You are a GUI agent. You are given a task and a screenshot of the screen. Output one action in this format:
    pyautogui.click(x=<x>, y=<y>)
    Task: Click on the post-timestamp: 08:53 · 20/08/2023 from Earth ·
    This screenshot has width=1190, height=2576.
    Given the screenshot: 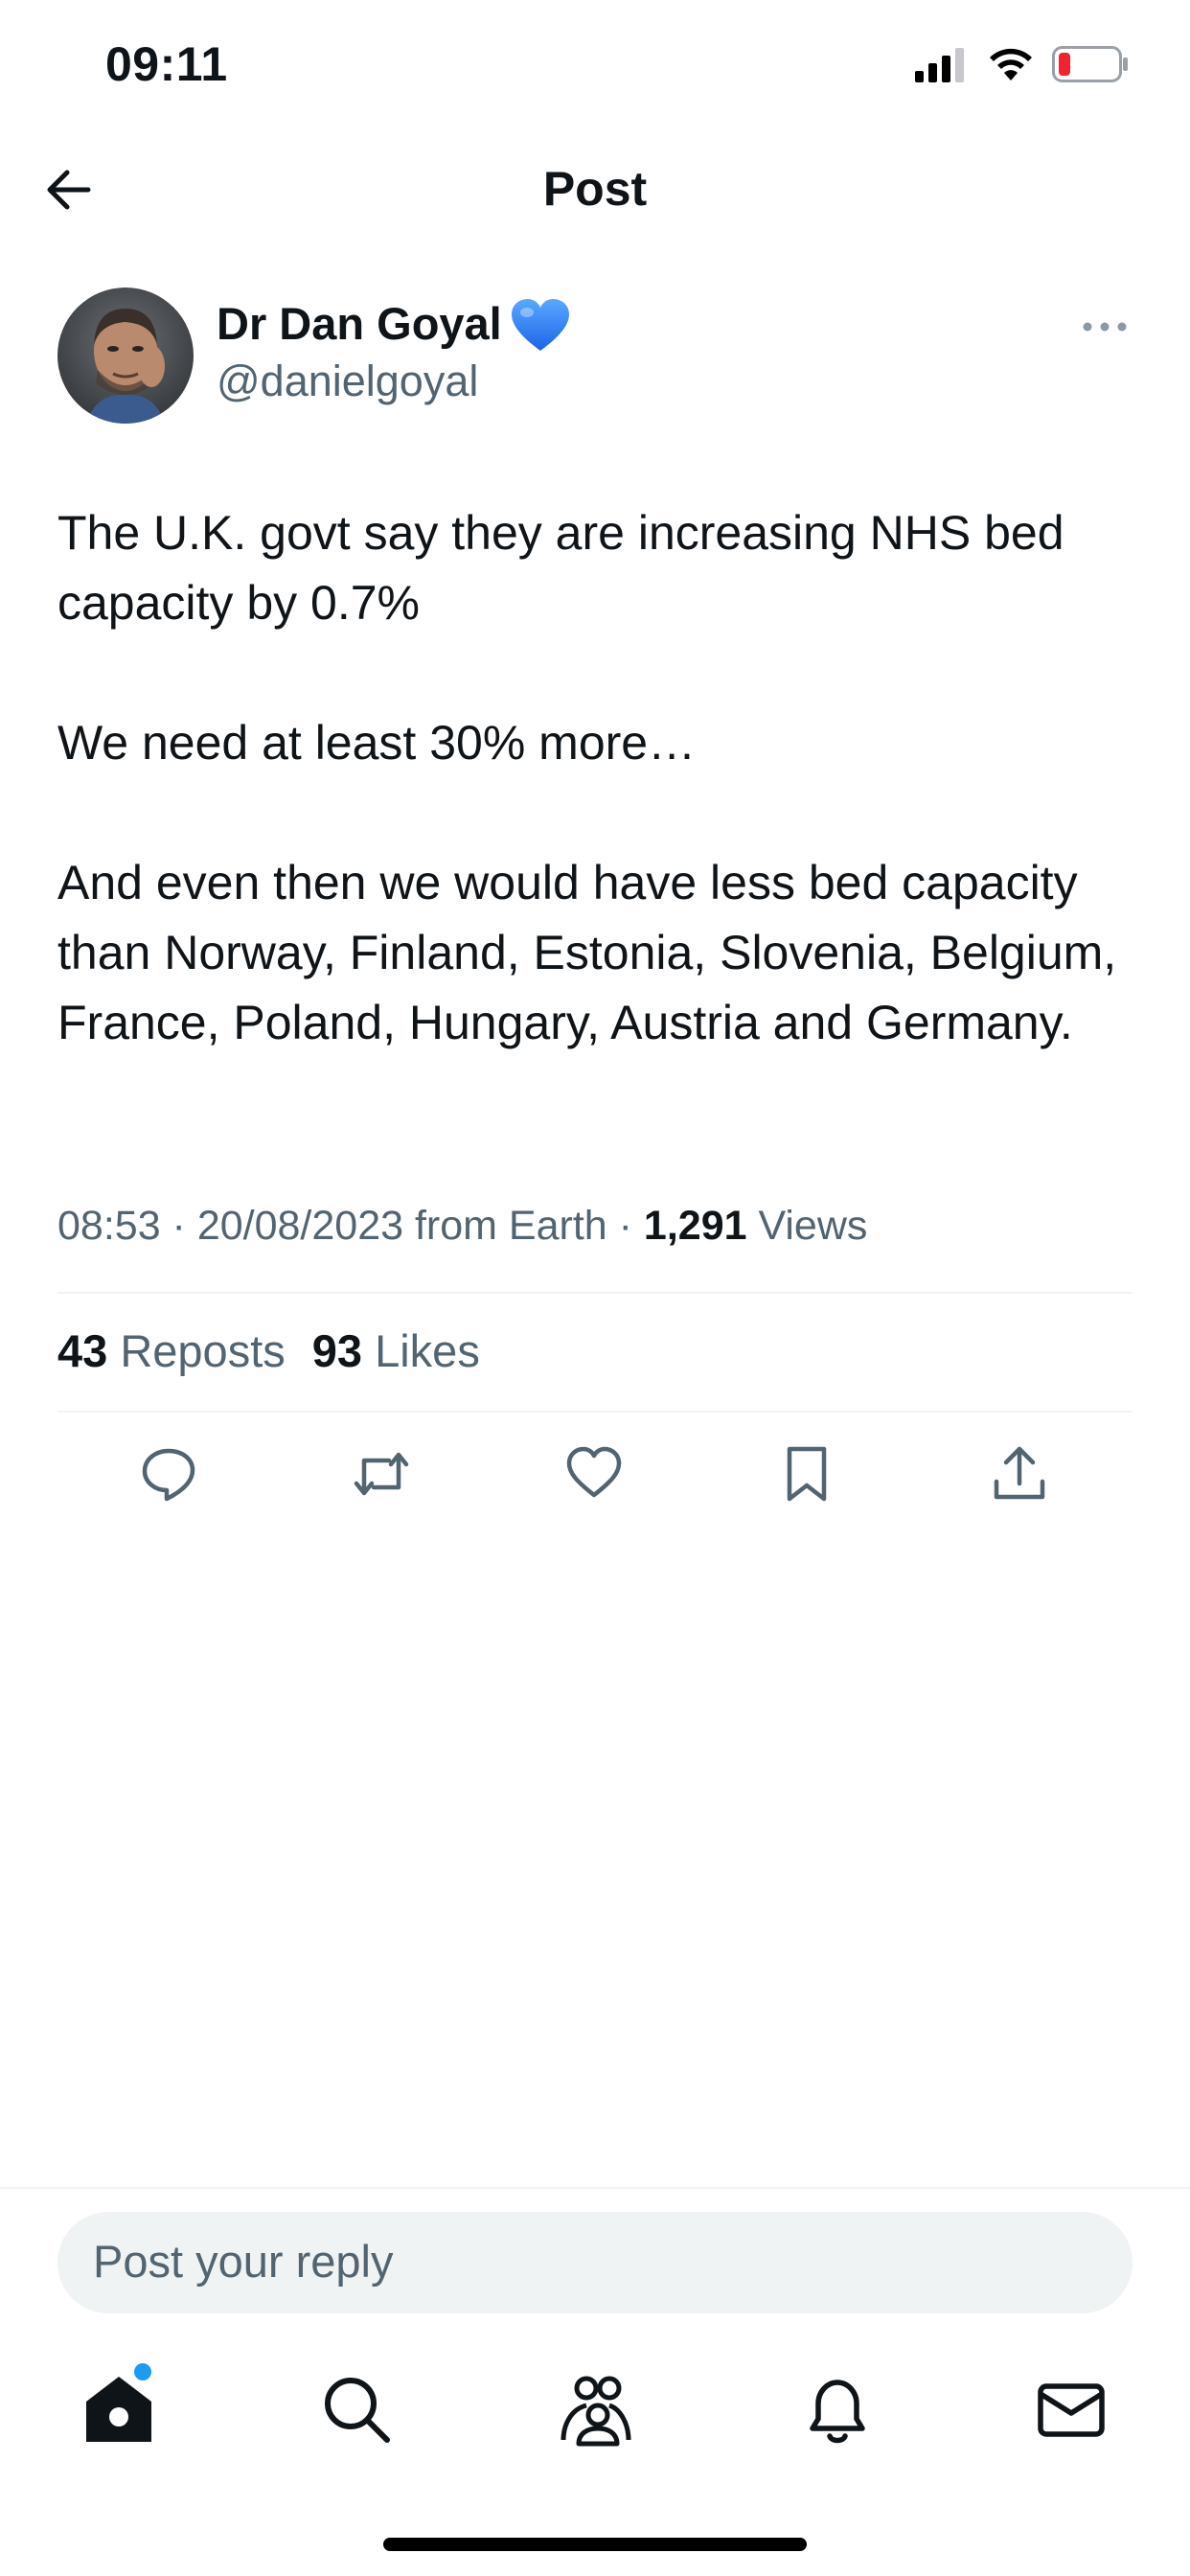 What is the action you would take?
    pyautogui.click(x=350, y=1226)
    